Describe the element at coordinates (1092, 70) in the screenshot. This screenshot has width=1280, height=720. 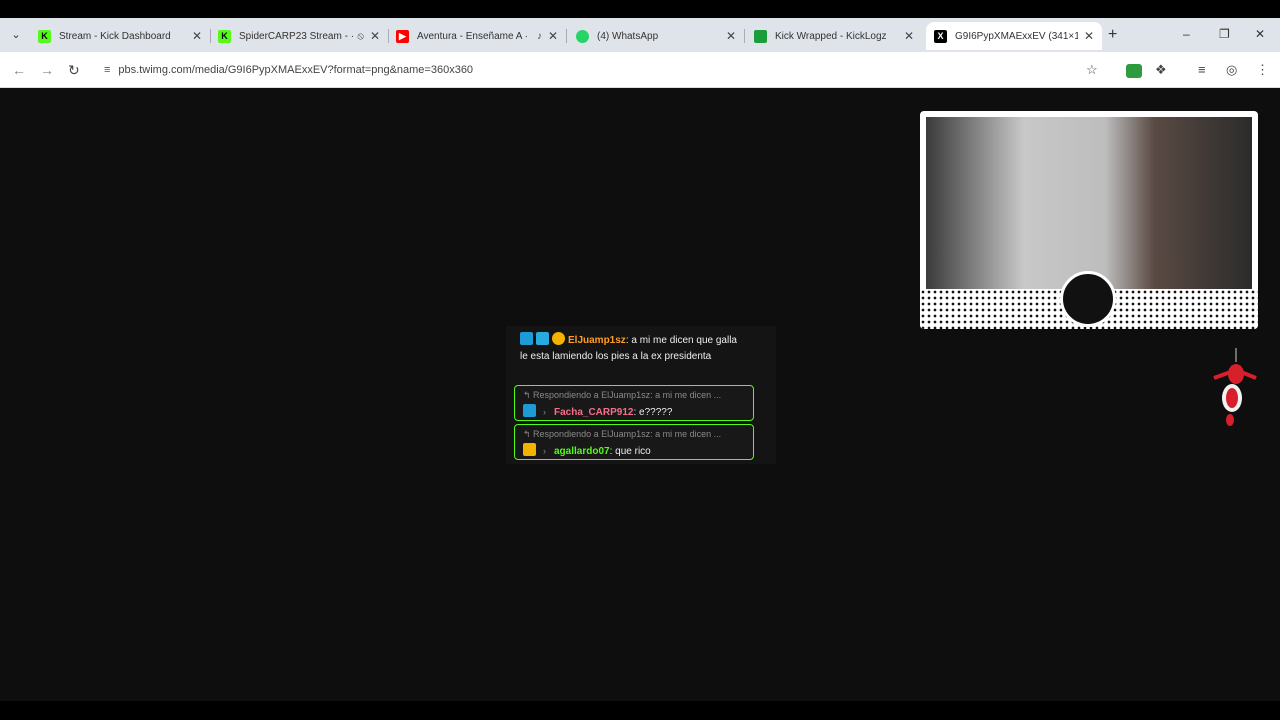
I see `bookmark-star-icon: ☆` at that location.